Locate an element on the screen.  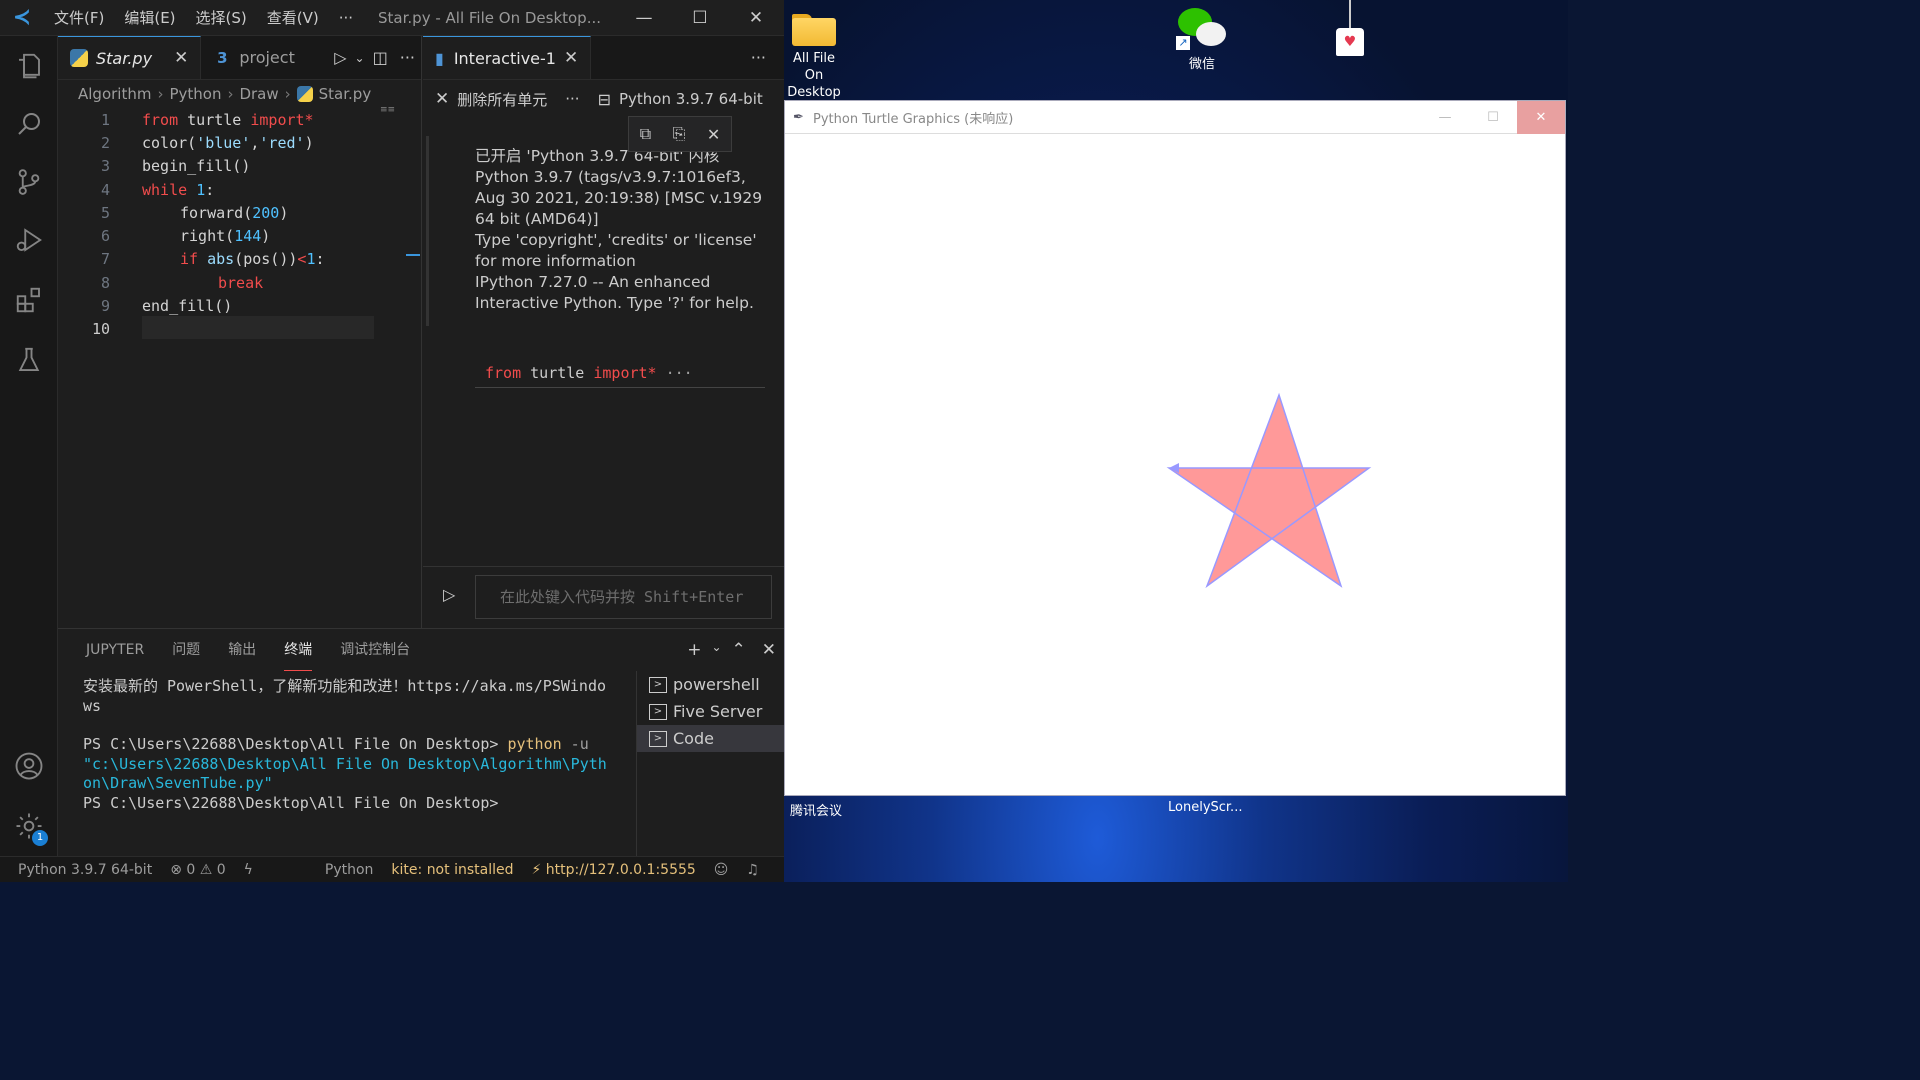
run-file-icon: ▷ is located at coordinates (340, 57).